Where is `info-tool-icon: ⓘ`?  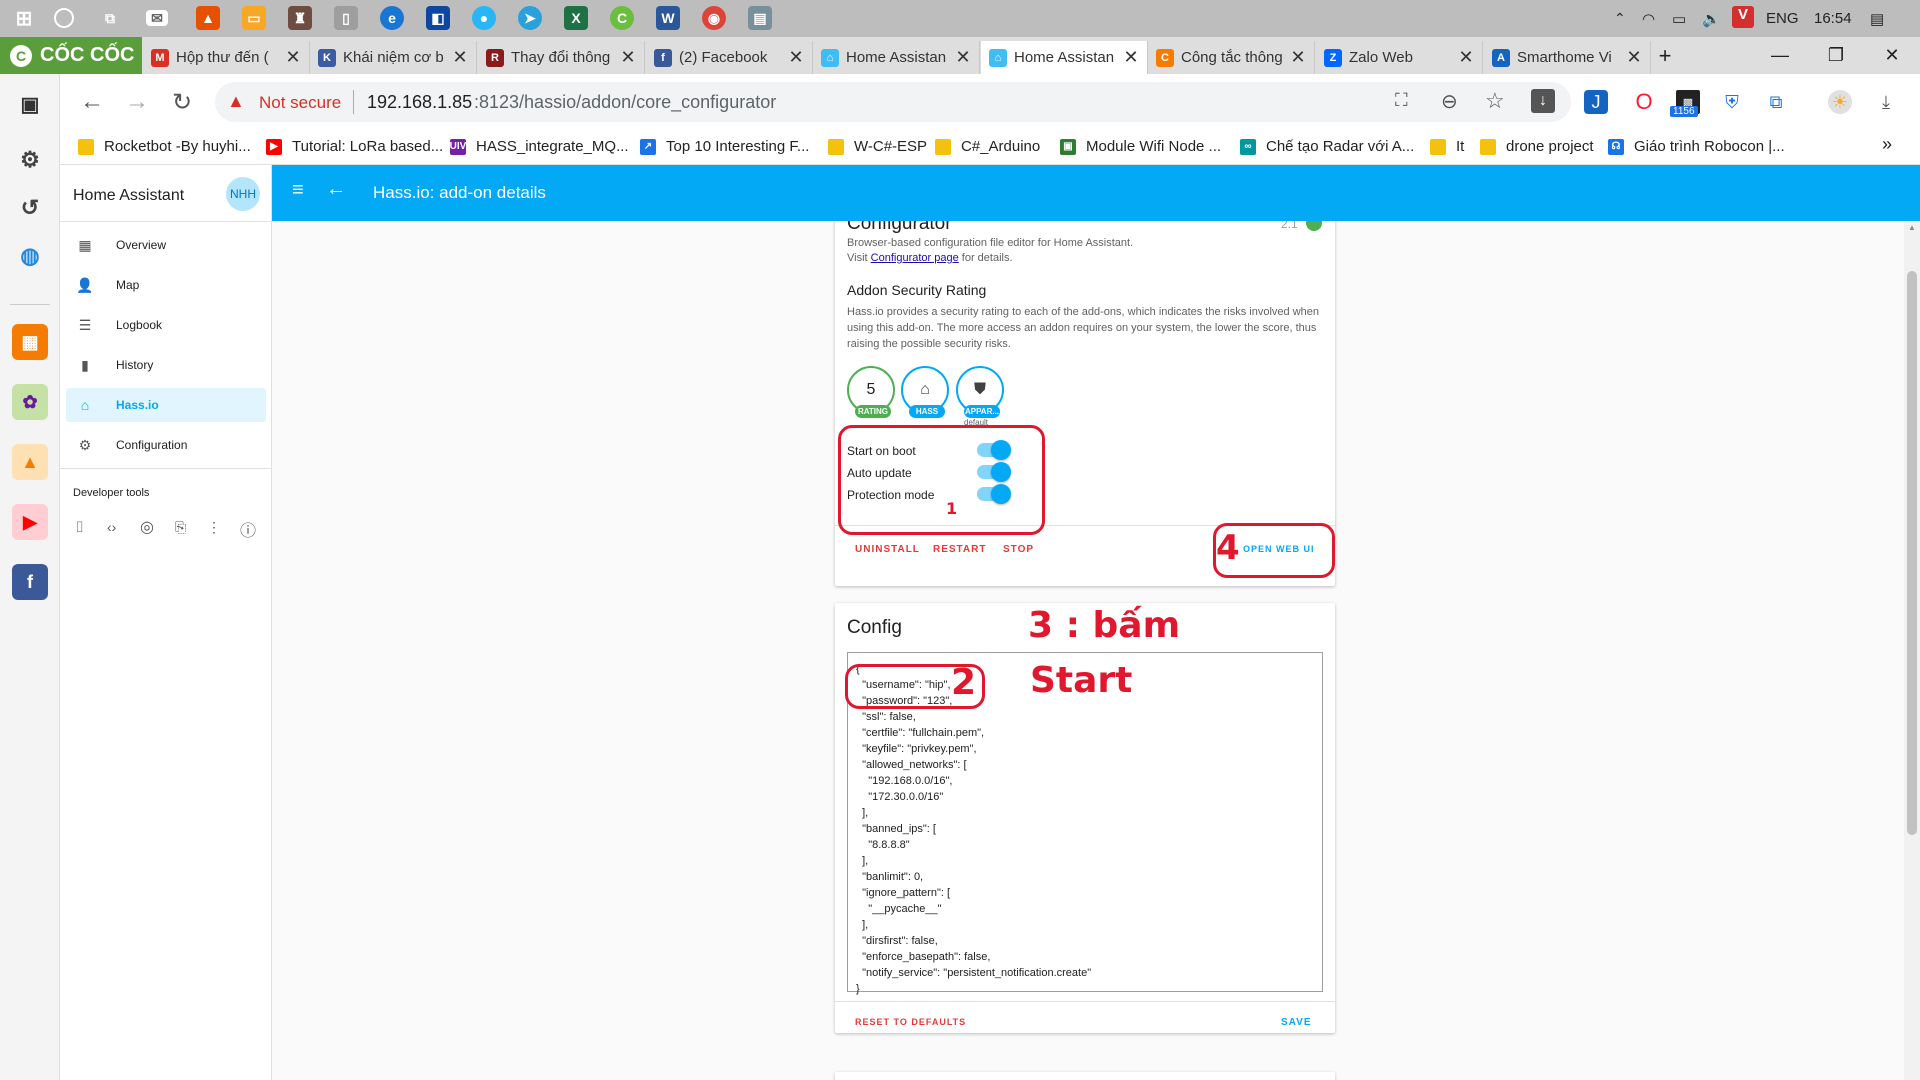
info-tool-icon: ⓘ is located at coordinates (248, 529).